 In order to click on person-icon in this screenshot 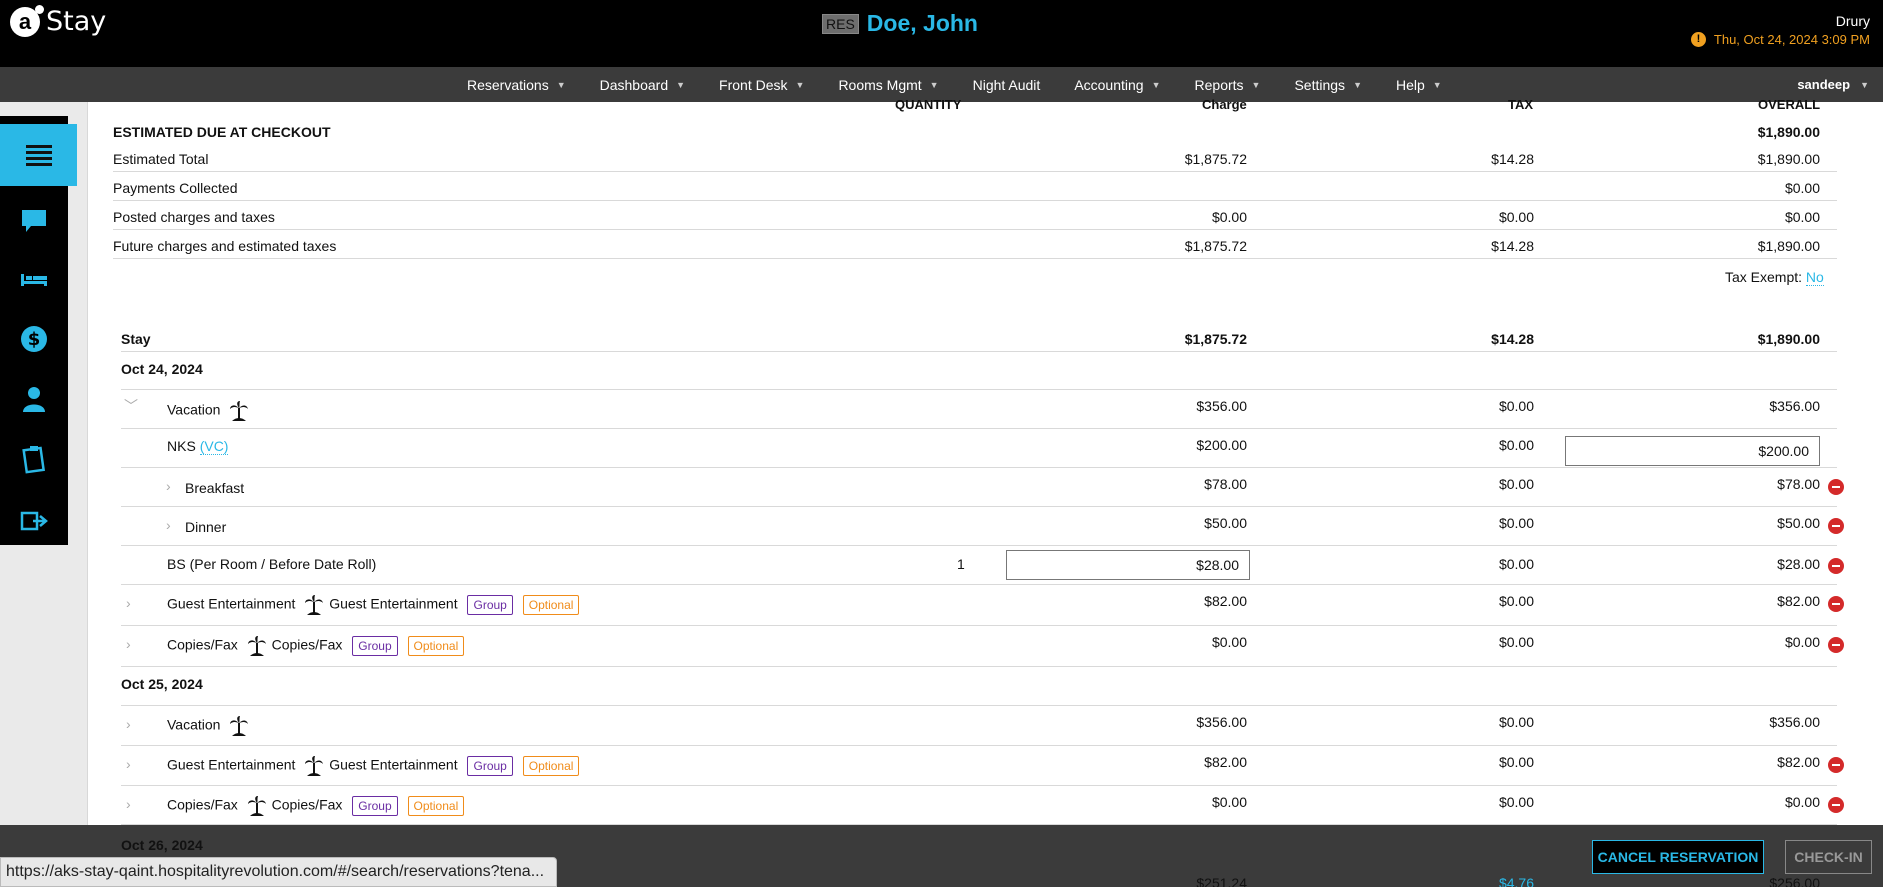, I will do `click(34, 399)`.